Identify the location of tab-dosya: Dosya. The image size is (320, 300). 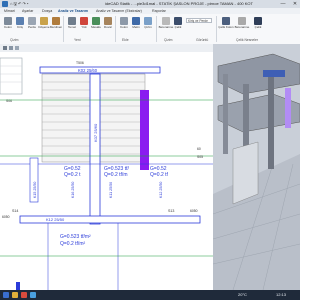
(47, 11).